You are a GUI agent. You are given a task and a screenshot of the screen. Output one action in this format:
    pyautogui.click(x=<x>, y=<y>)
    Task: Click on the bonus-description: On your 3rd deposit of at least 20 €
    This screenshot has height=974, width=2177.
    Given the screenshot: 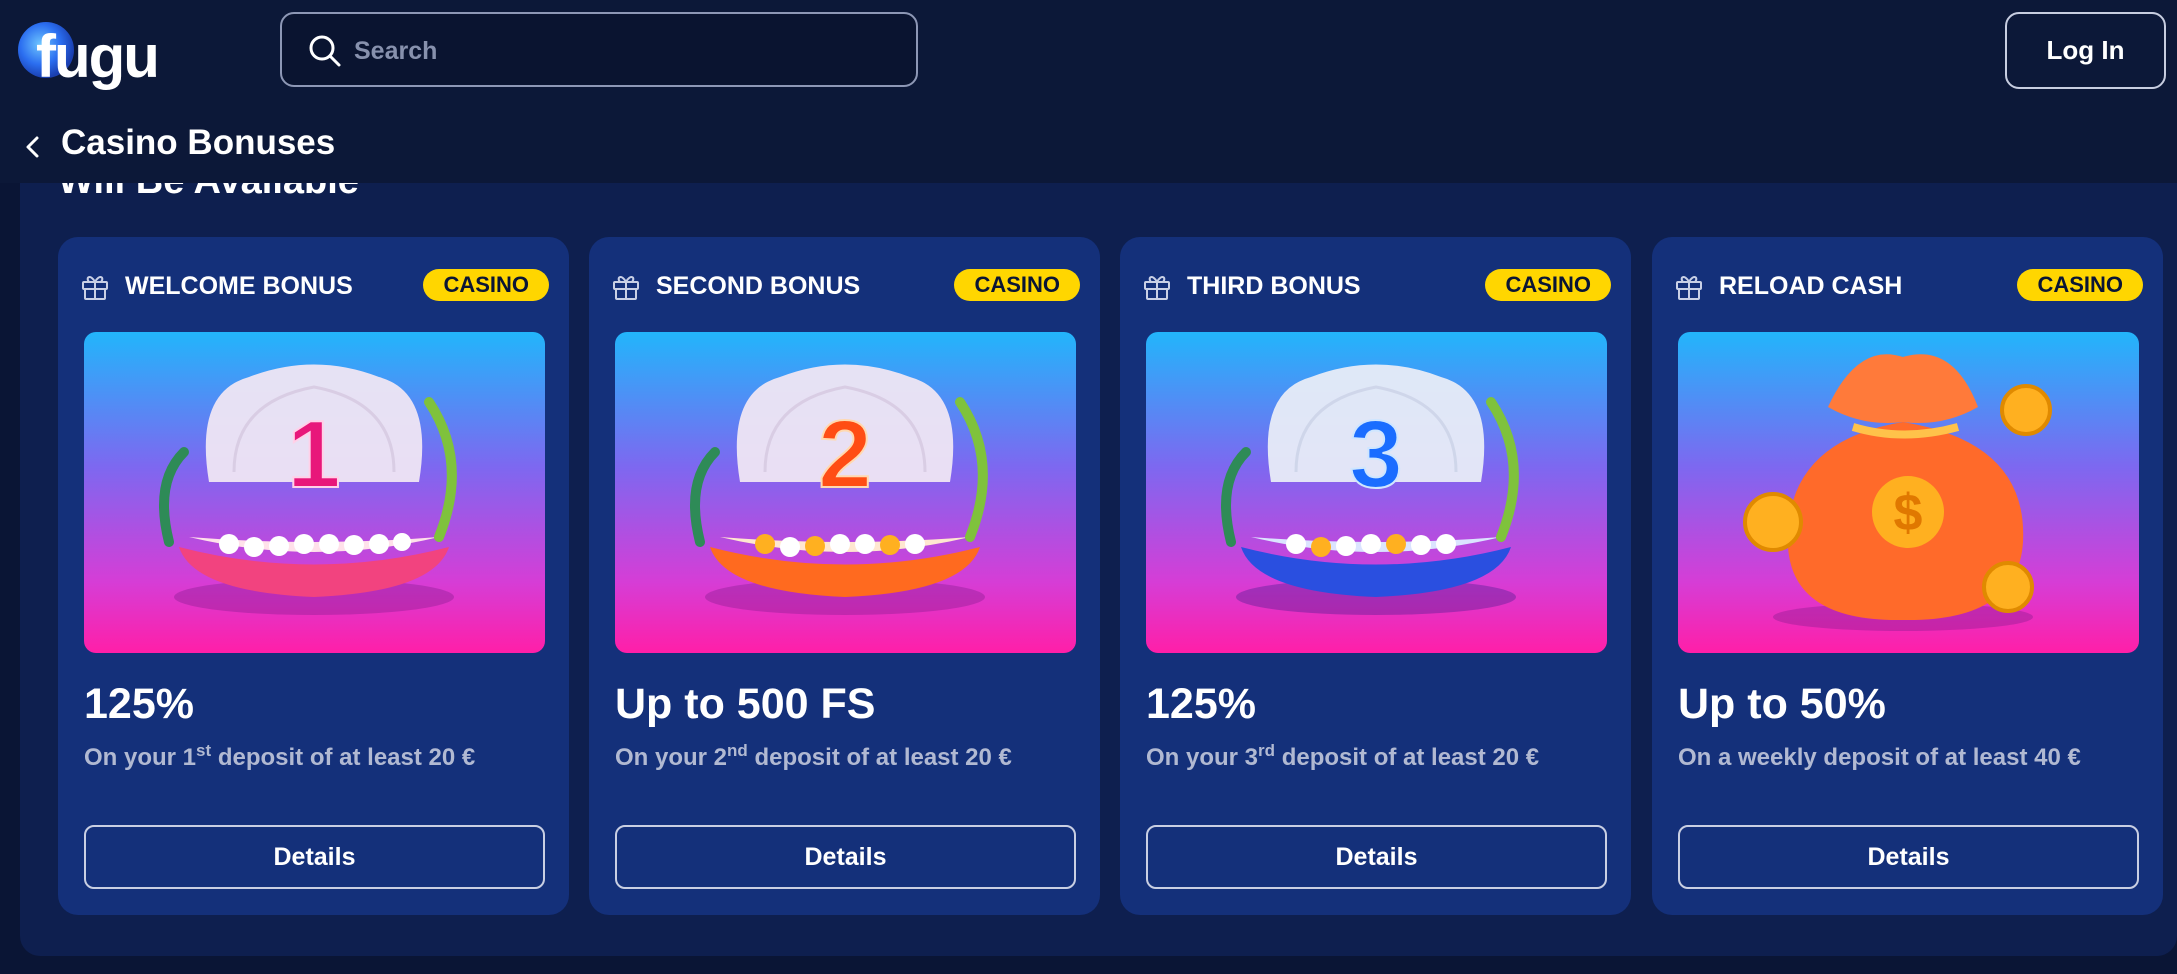 What is the action you would take?
    pyautogui.click(x=1343, y=756)
    